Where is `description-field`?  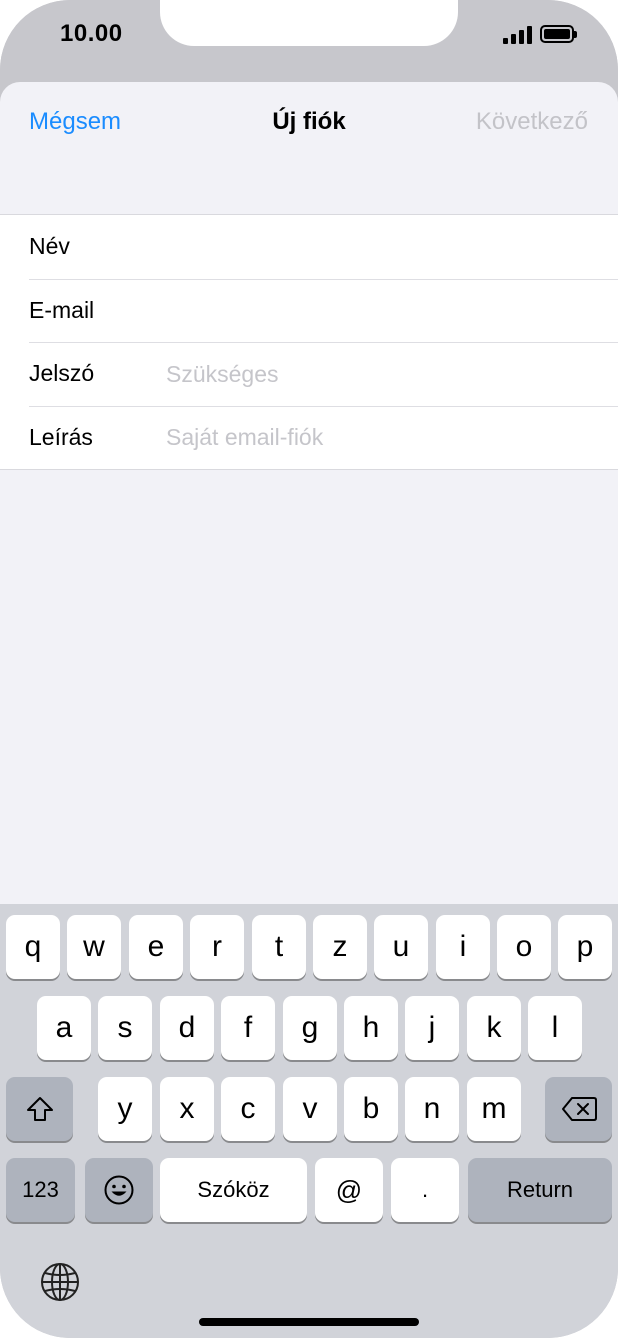
description-field is located at coordinates (376, 437).